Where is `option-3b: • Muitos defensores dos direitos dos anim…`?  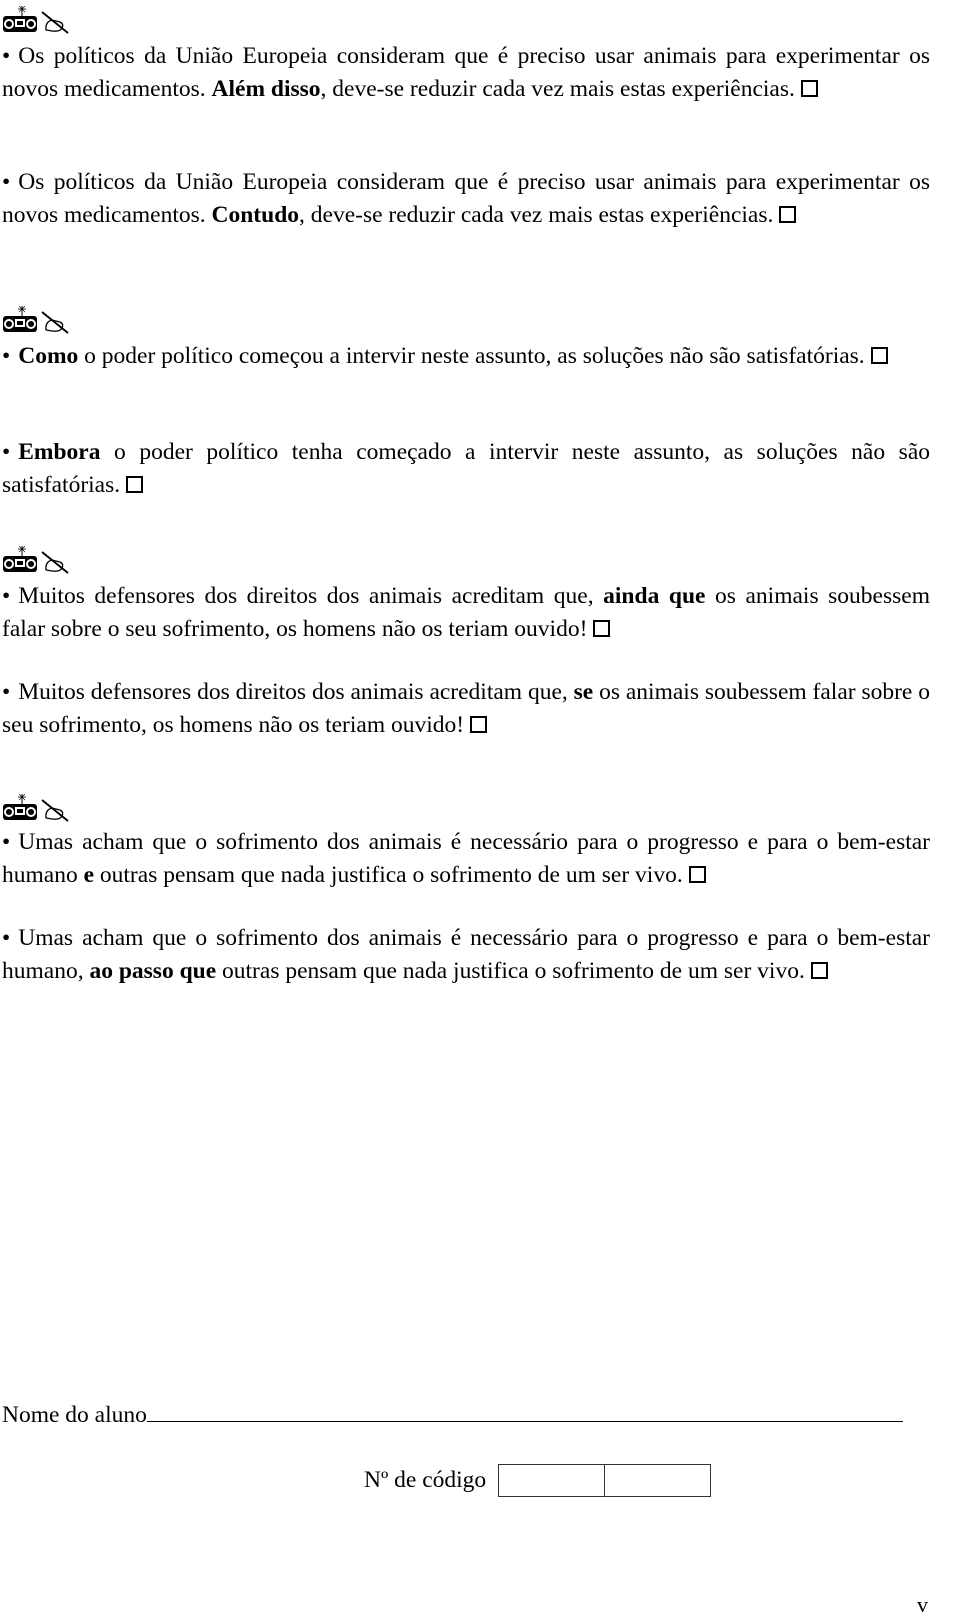
option-3b: • Muitos defensores dos direitos dos anim… is located at coordinates (466, 709).